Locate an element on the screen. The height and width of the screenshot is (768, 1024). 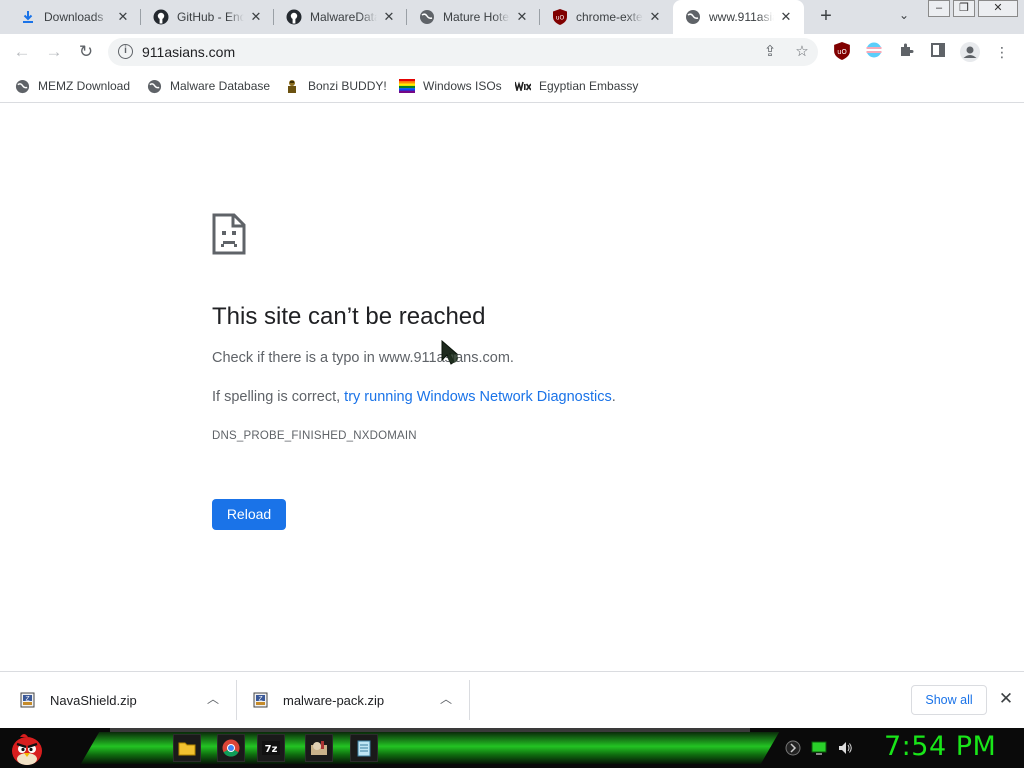
extensions-puzzle-icon is located at coordinates (906, 52).